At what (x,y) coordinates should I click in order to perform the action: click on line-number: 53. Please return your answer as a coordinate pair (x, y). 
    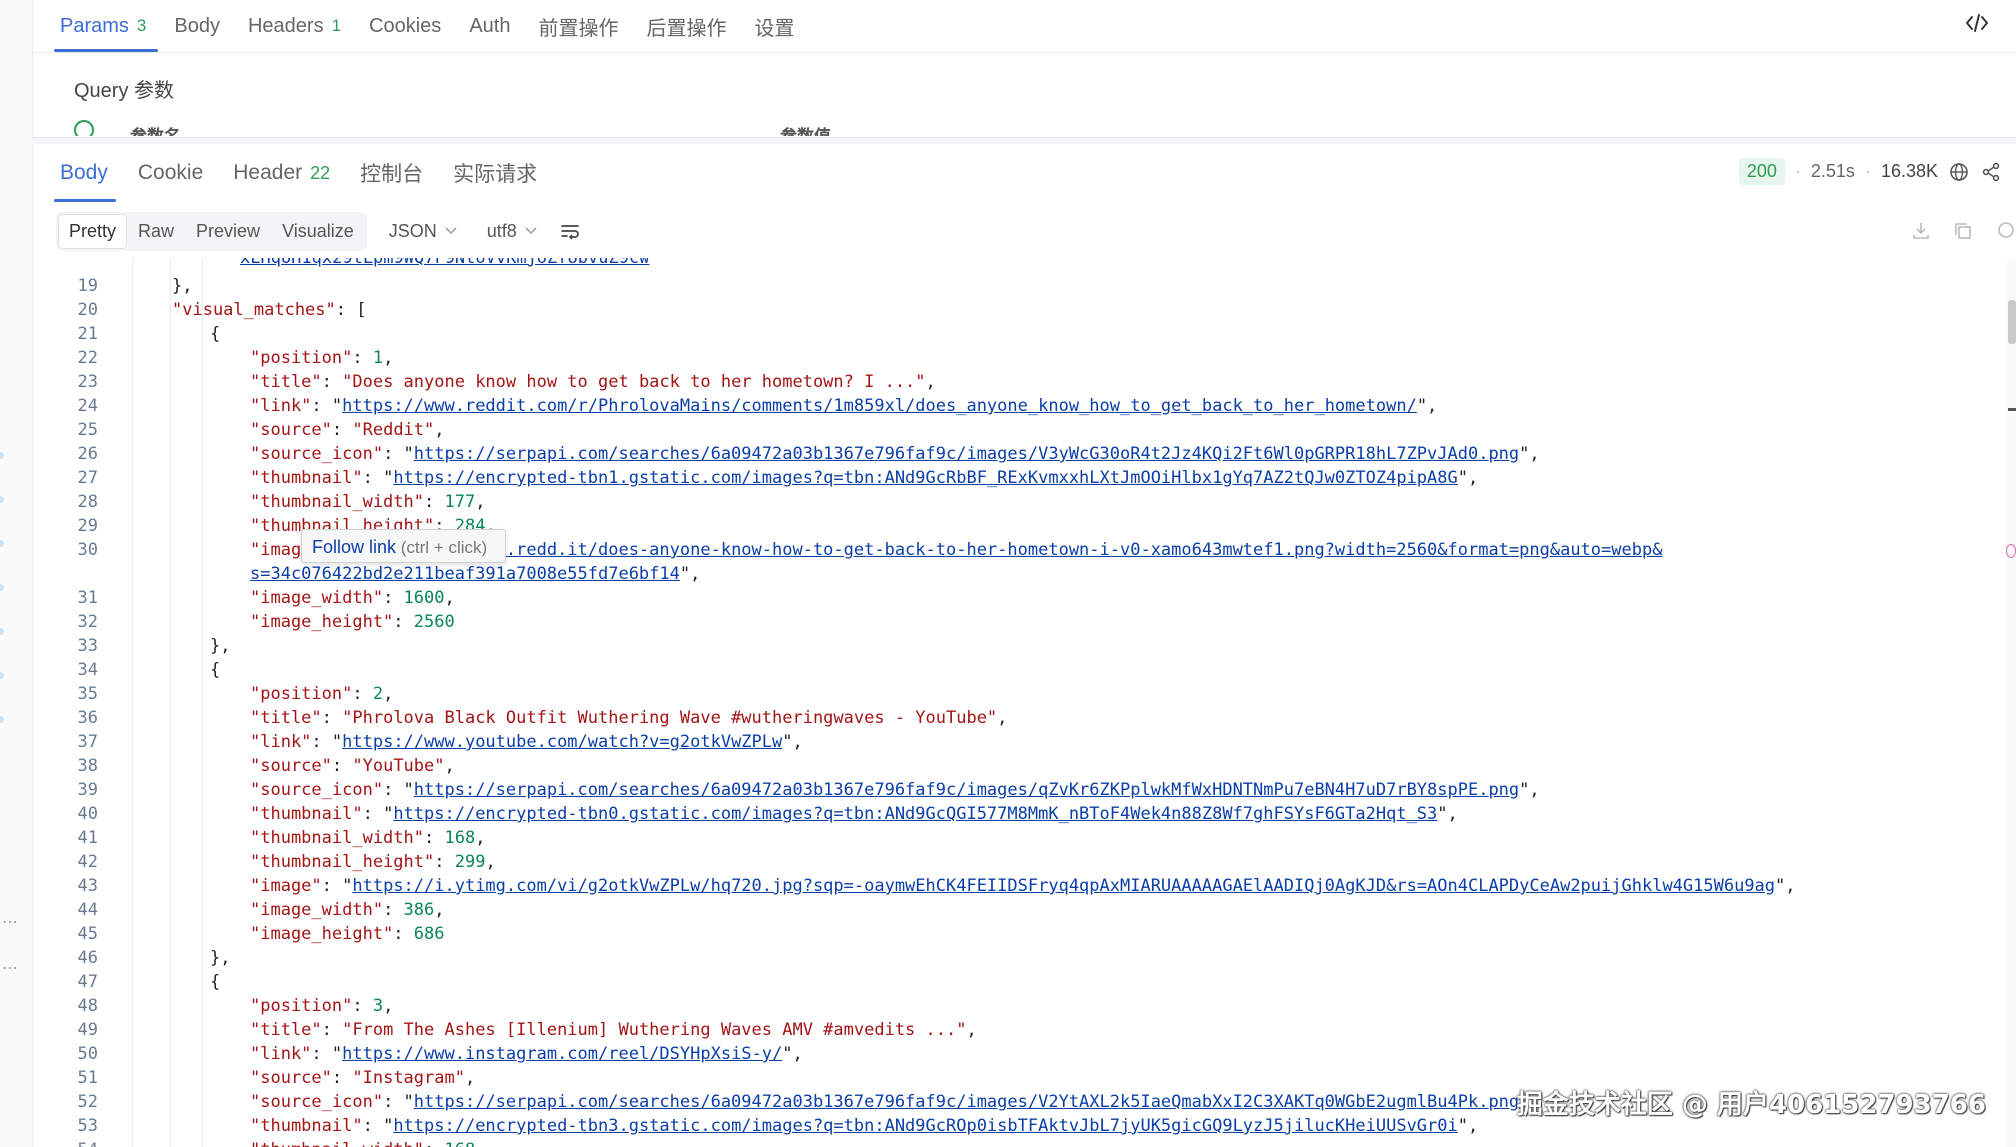
    Looking at the image, I should click on (87, 1126).